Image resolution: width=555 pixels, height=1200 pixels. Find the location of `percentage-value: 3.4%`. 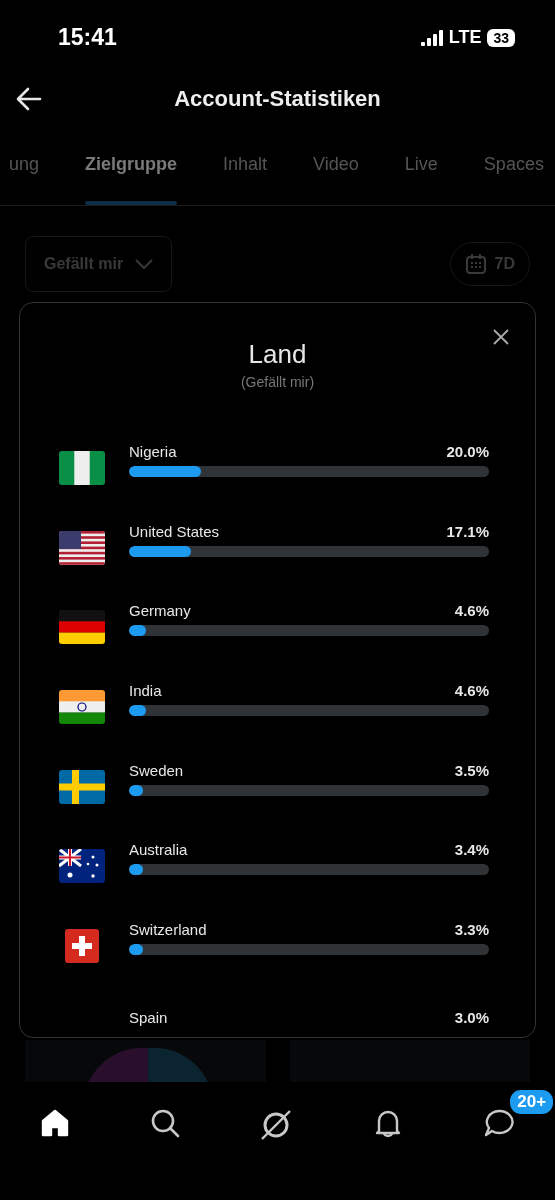

percentage-value: 3.4% is located at coordinates (471, 850).